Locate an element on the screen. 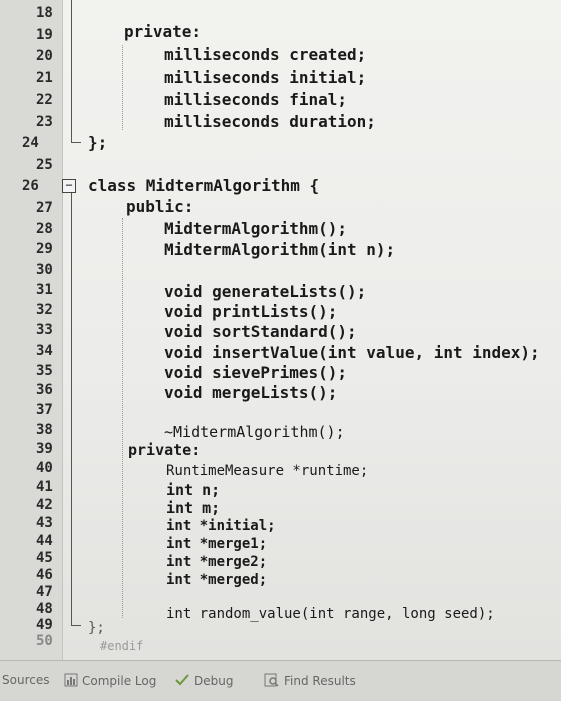 Image resolution: width=561 pixels, height=701 pixels. code-line: milliseconds initial; is located at coordinates (265, 77).